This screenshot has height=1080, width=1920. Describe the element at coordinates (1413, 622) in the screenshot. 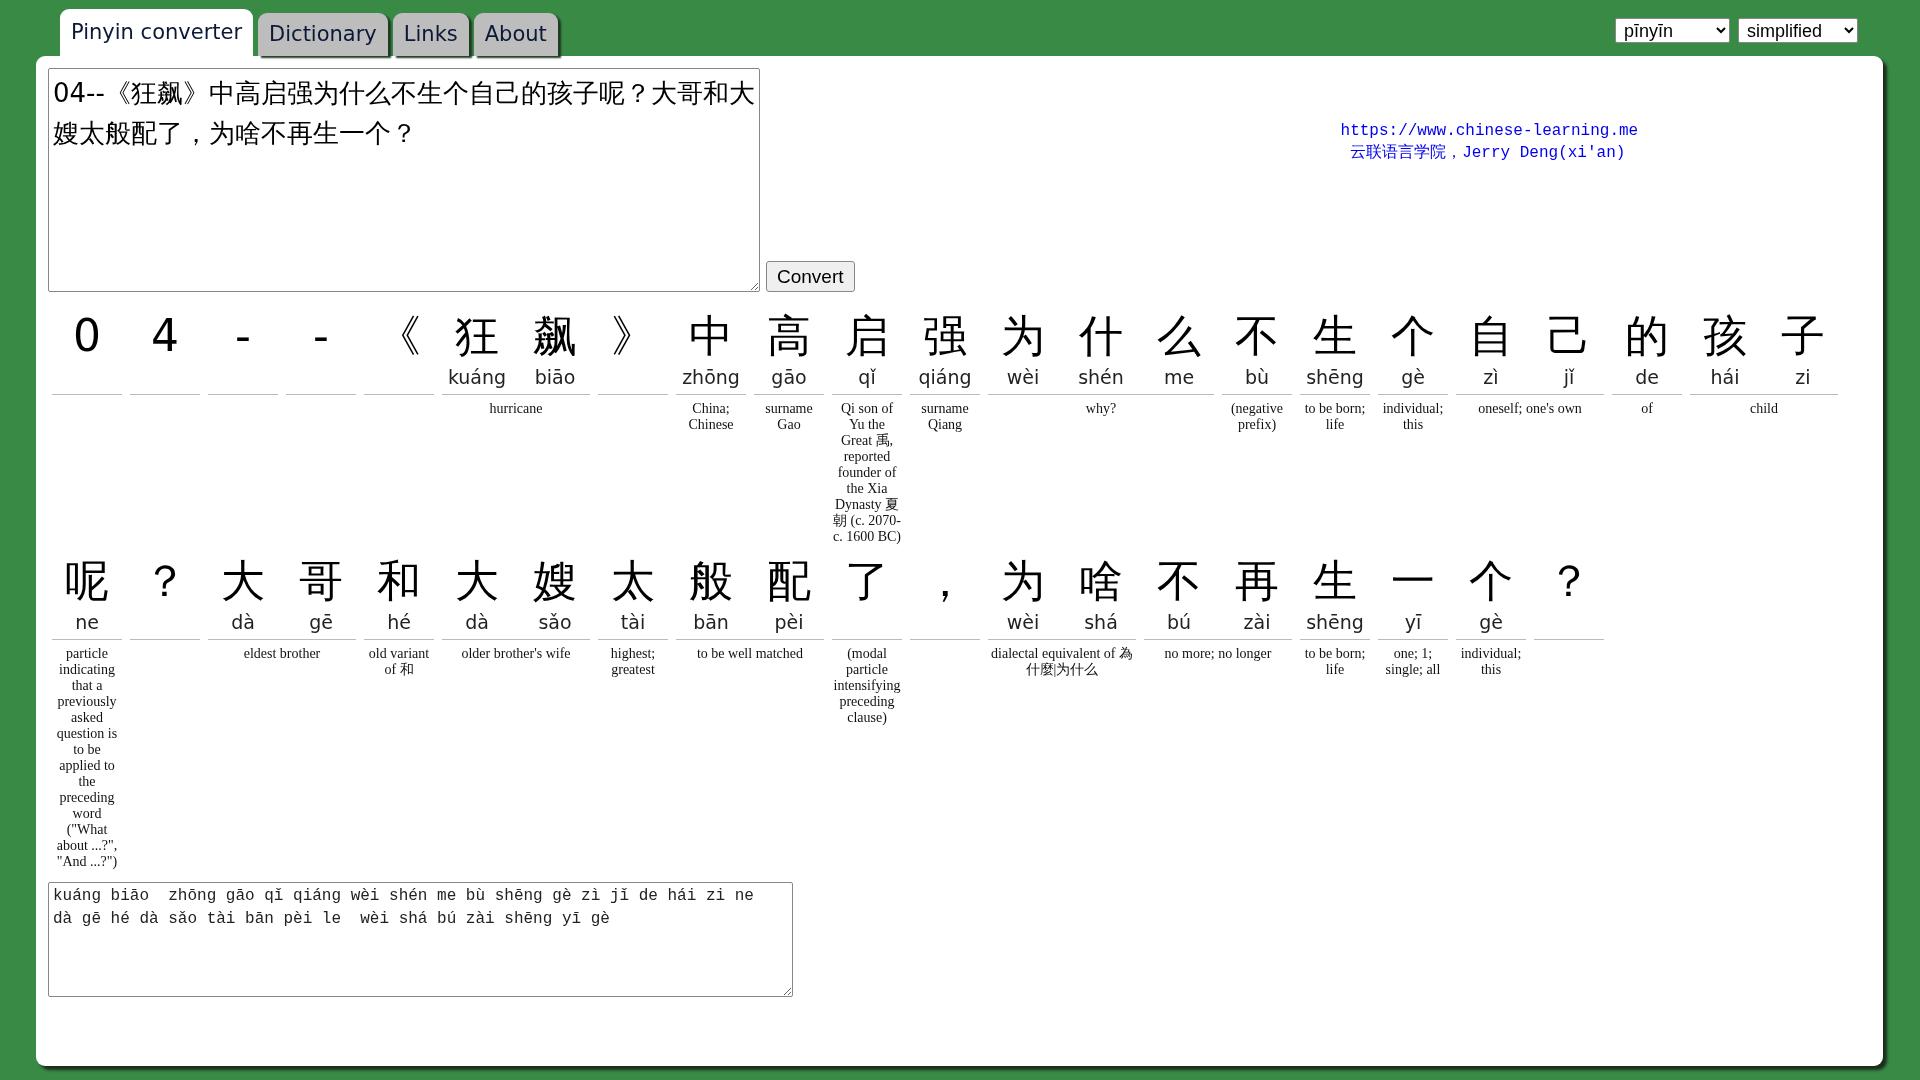

I see `pinyin-text: yī` at that location.